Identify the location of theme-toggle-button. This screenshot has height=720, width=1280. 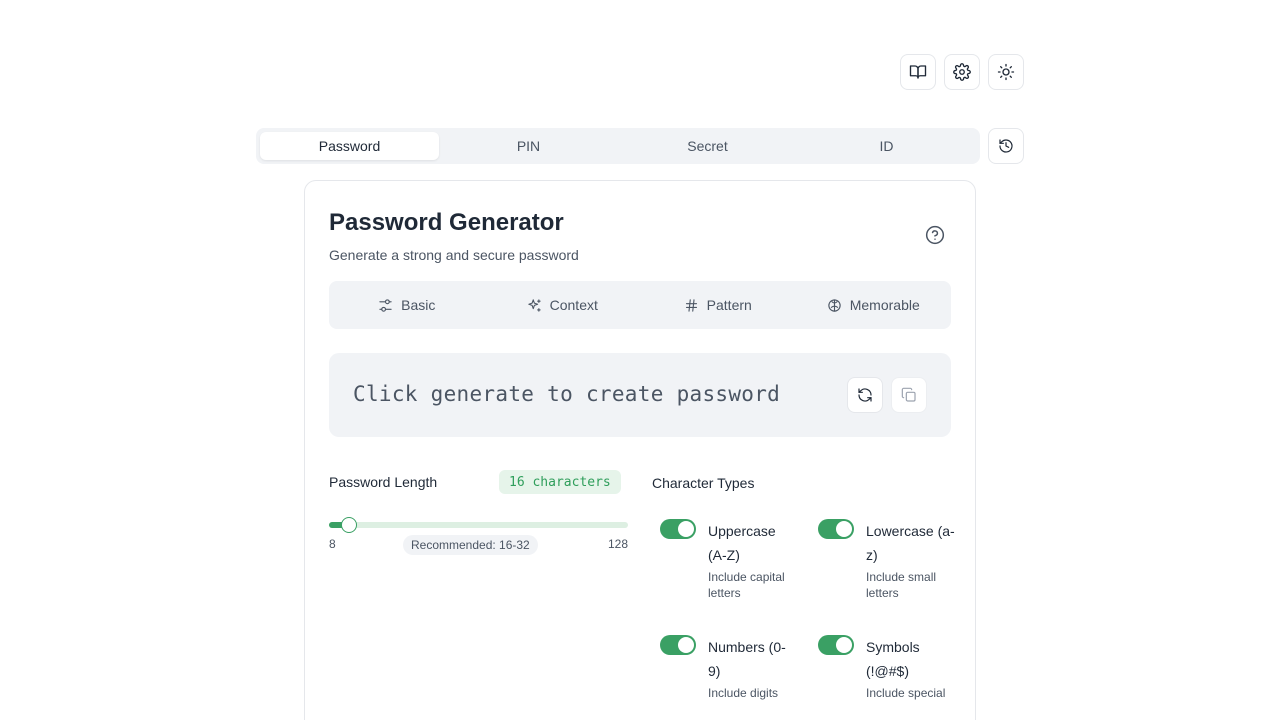
(1006, 72).